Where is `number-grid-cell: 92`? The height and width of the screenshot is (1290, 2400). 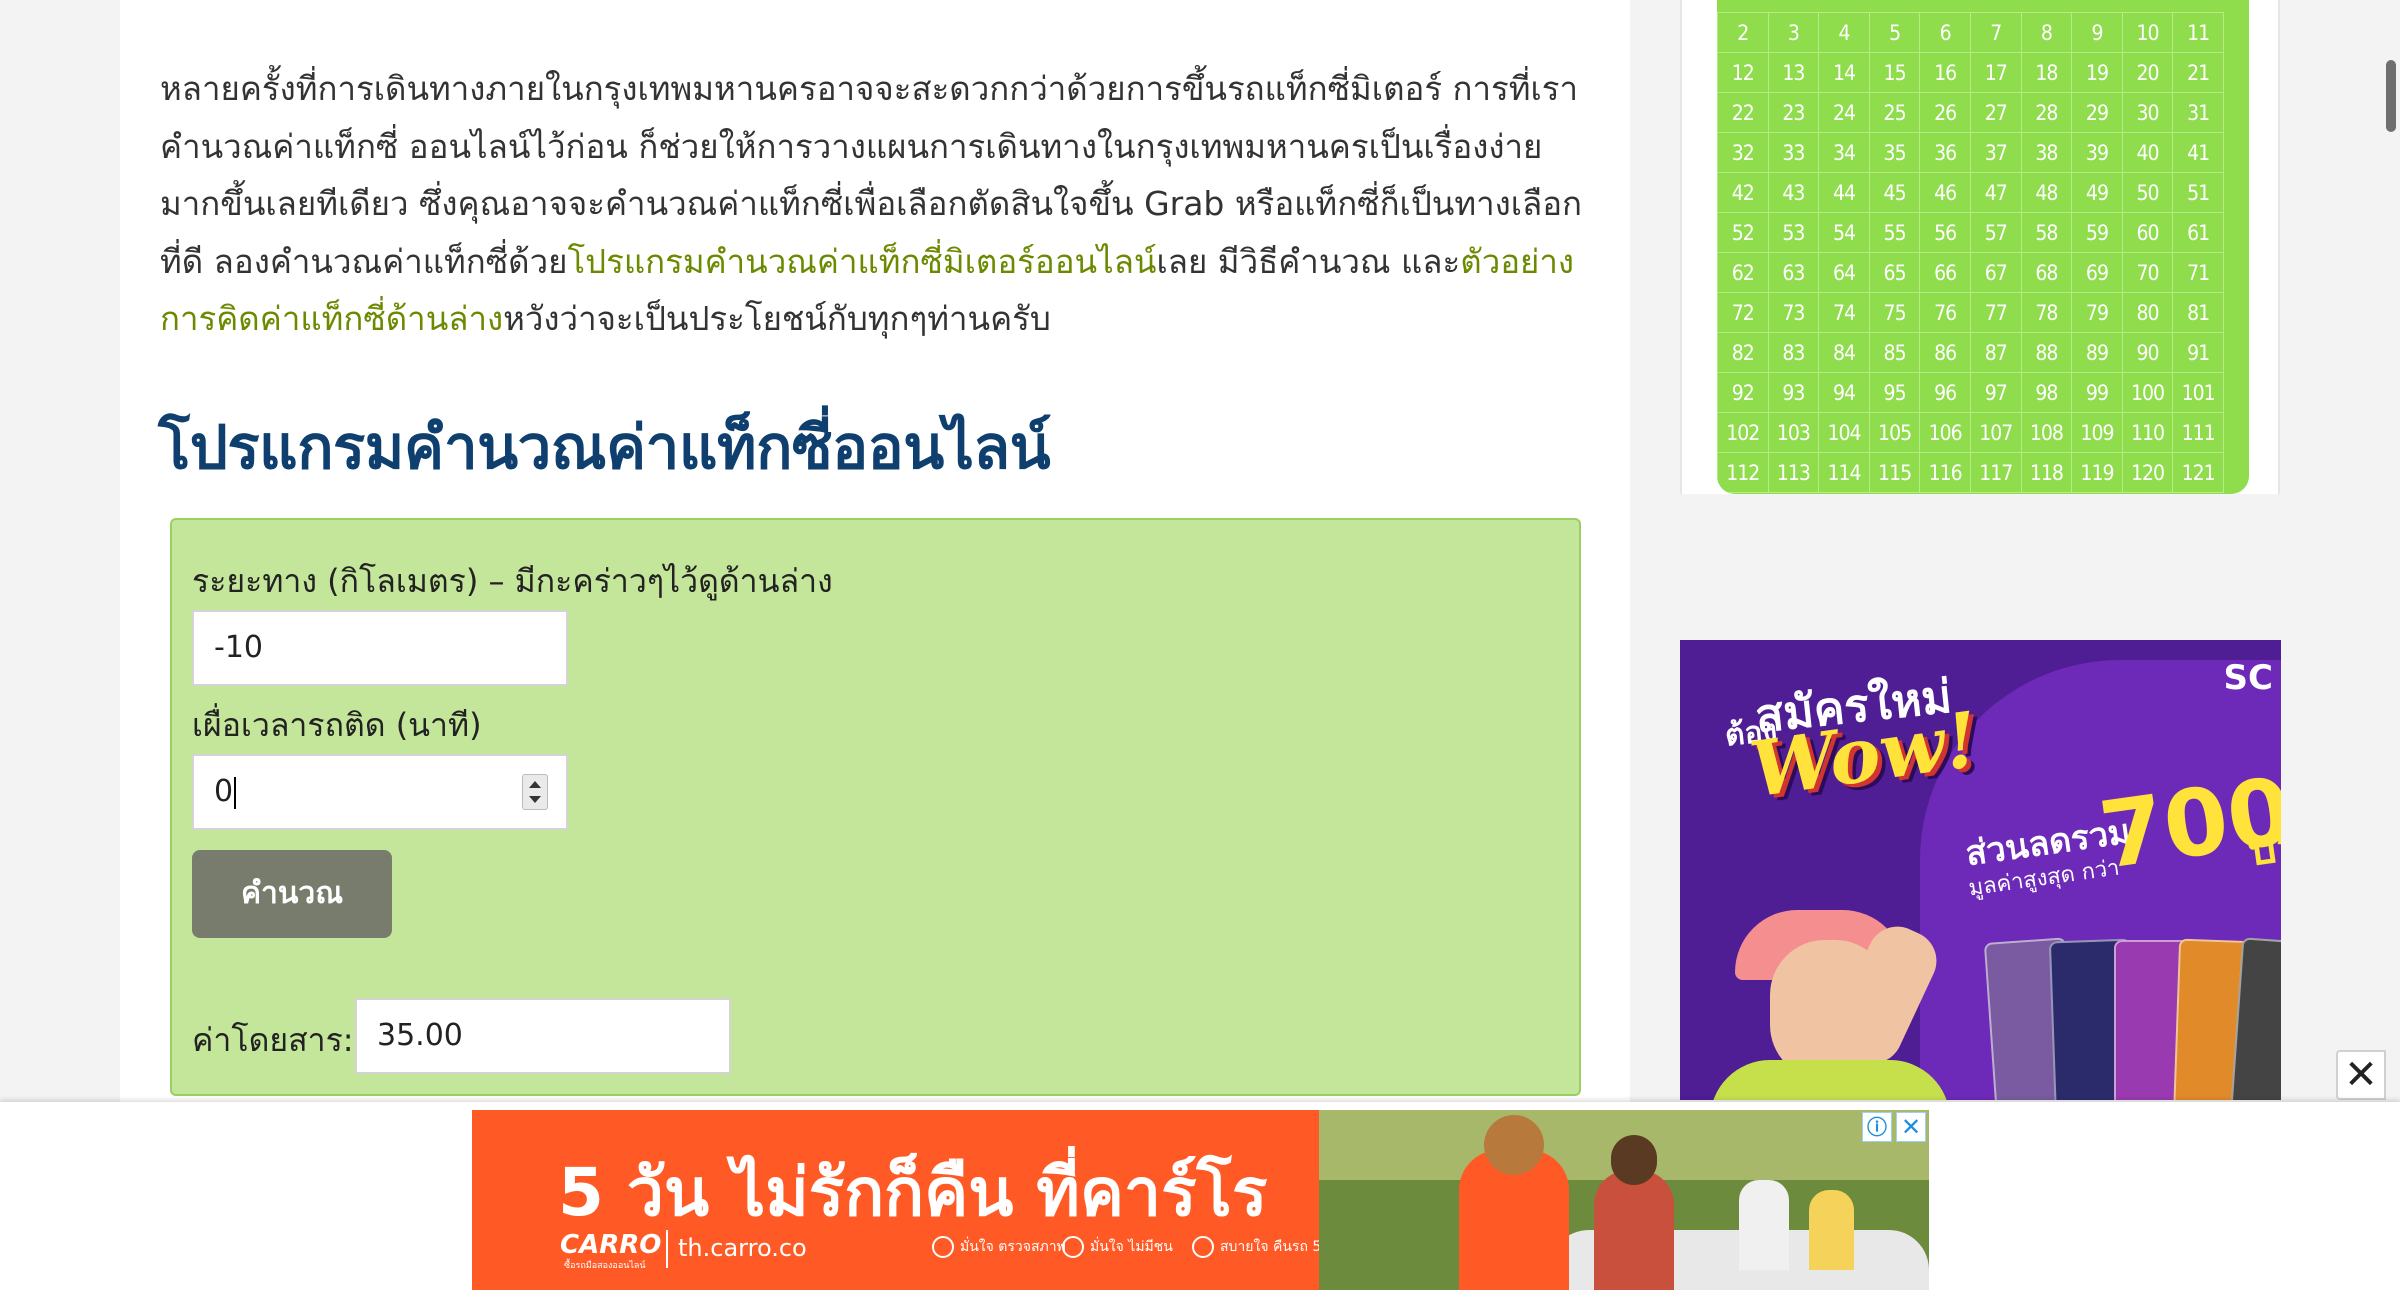 number-grid-cell: 92 is located at coordinates (1743, 392).